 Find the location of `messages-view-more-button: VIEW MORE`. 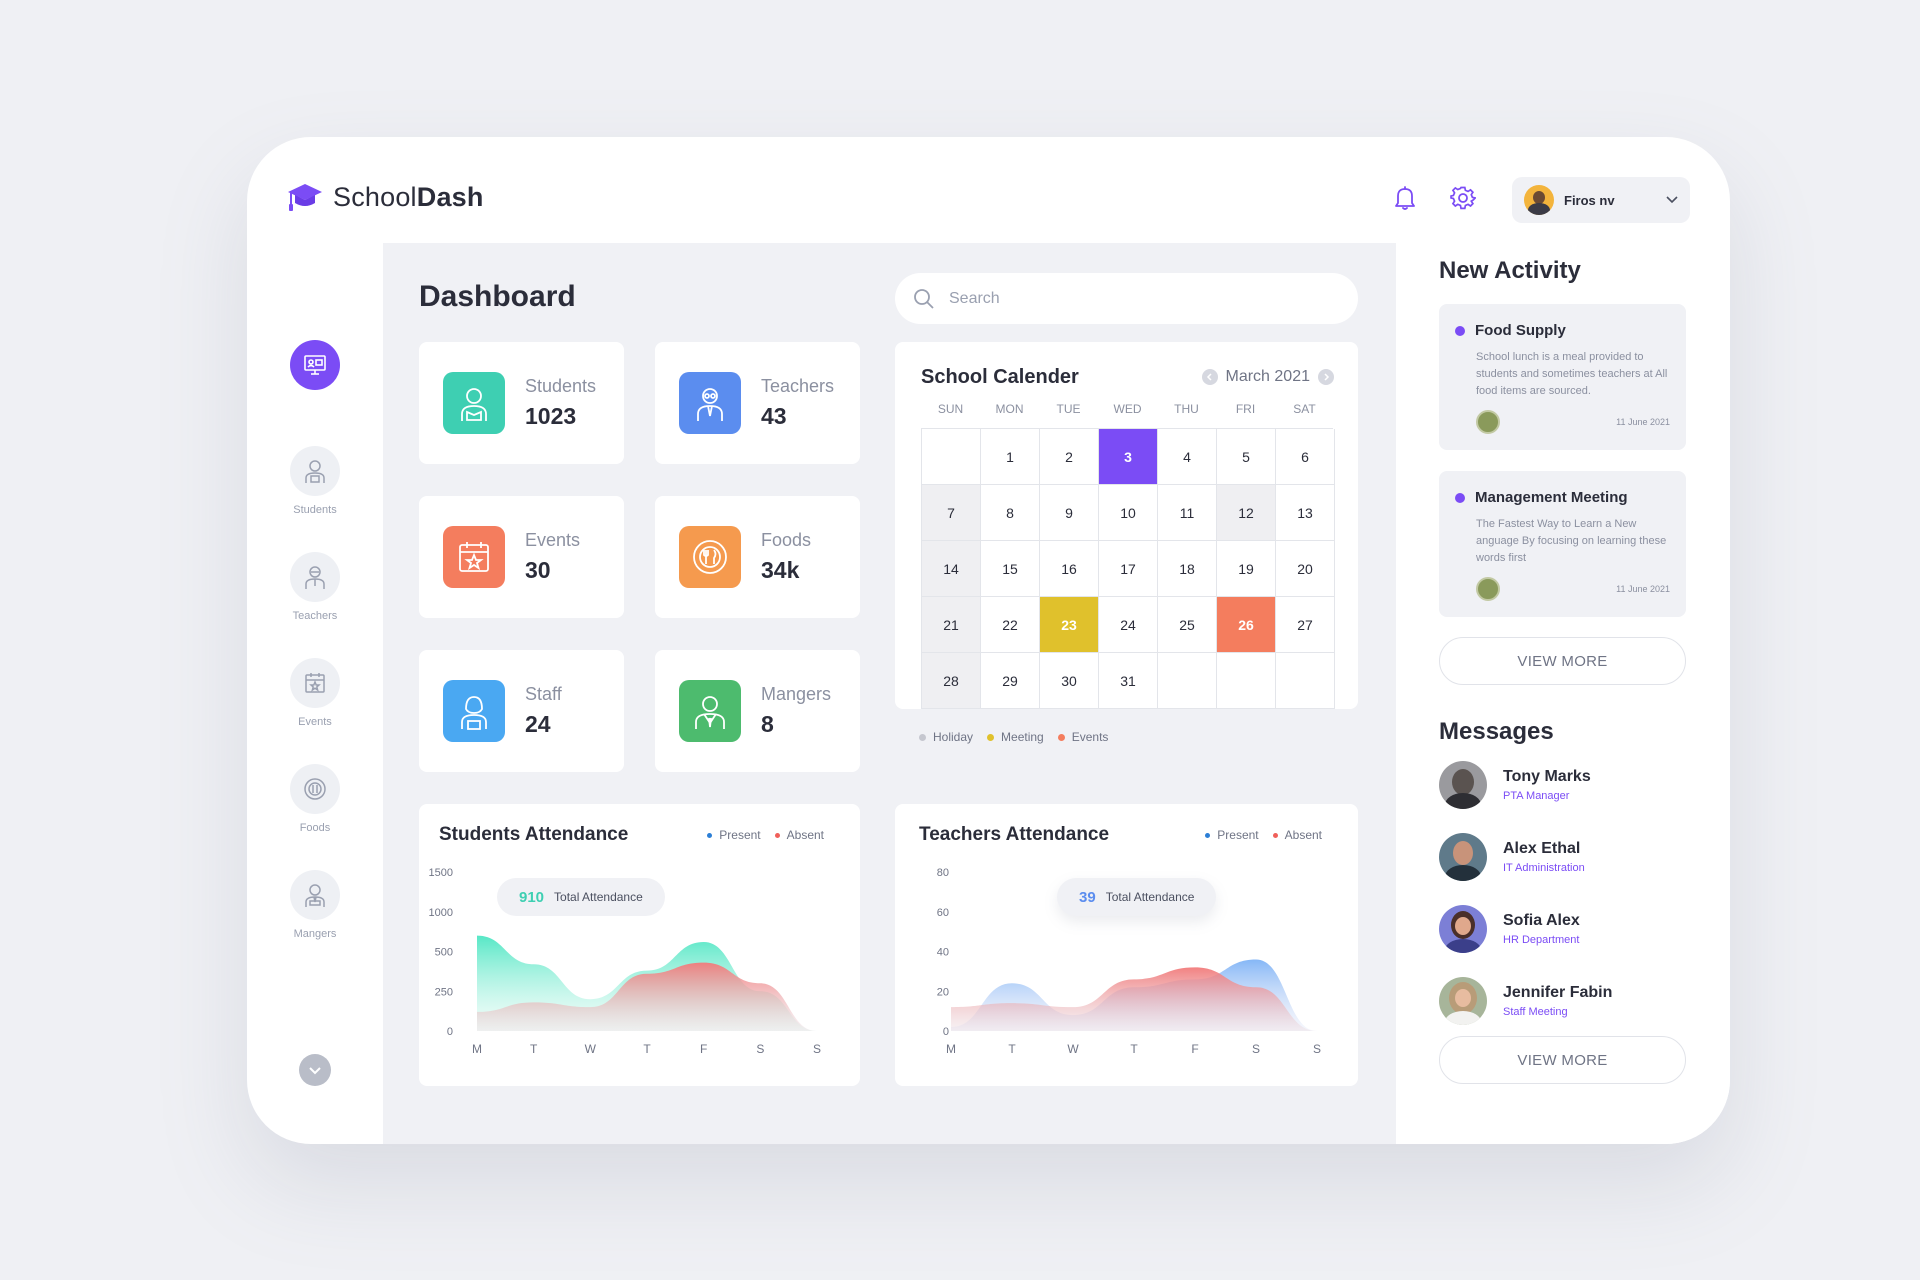

messages-view-more-button: VIEW MORE is located at coordinates (1562, 1060).